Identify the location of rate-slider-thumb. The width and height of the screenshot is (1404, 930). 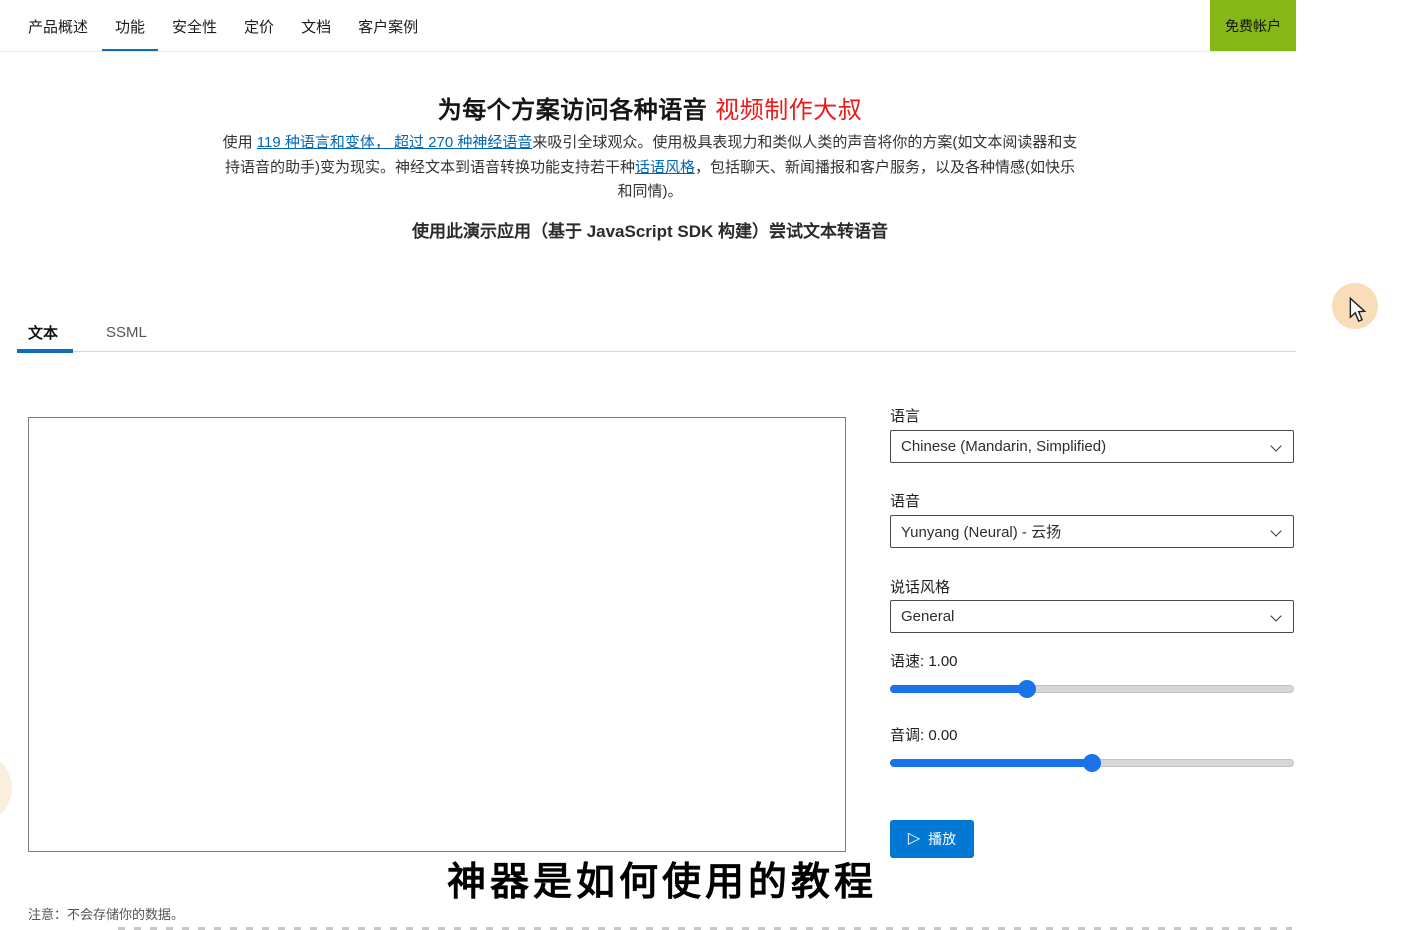
(1027, 689).